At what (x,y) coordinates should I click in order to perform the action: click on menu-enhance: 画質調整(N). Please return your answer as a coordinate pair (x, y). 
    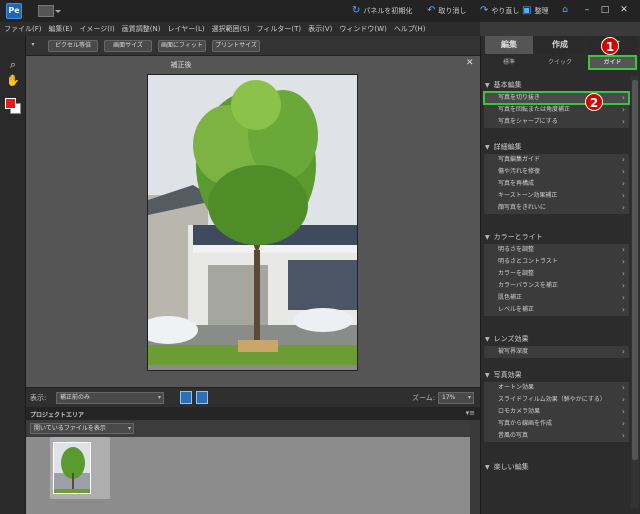
    Looking at the image, I should click on (141, 29).